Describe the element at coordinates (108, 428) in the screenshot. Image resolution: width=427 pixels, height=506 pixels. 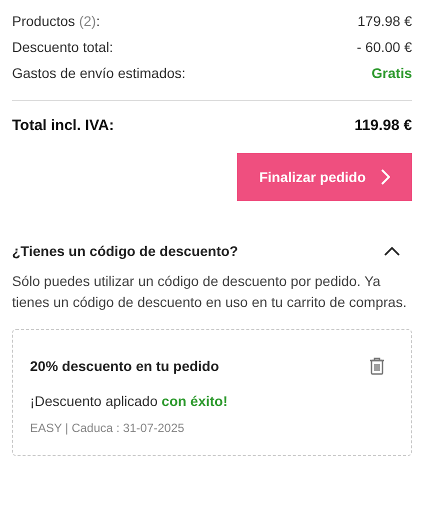
I see `coupon-details: EASY | Caduca : 31-07-2025` at that location.